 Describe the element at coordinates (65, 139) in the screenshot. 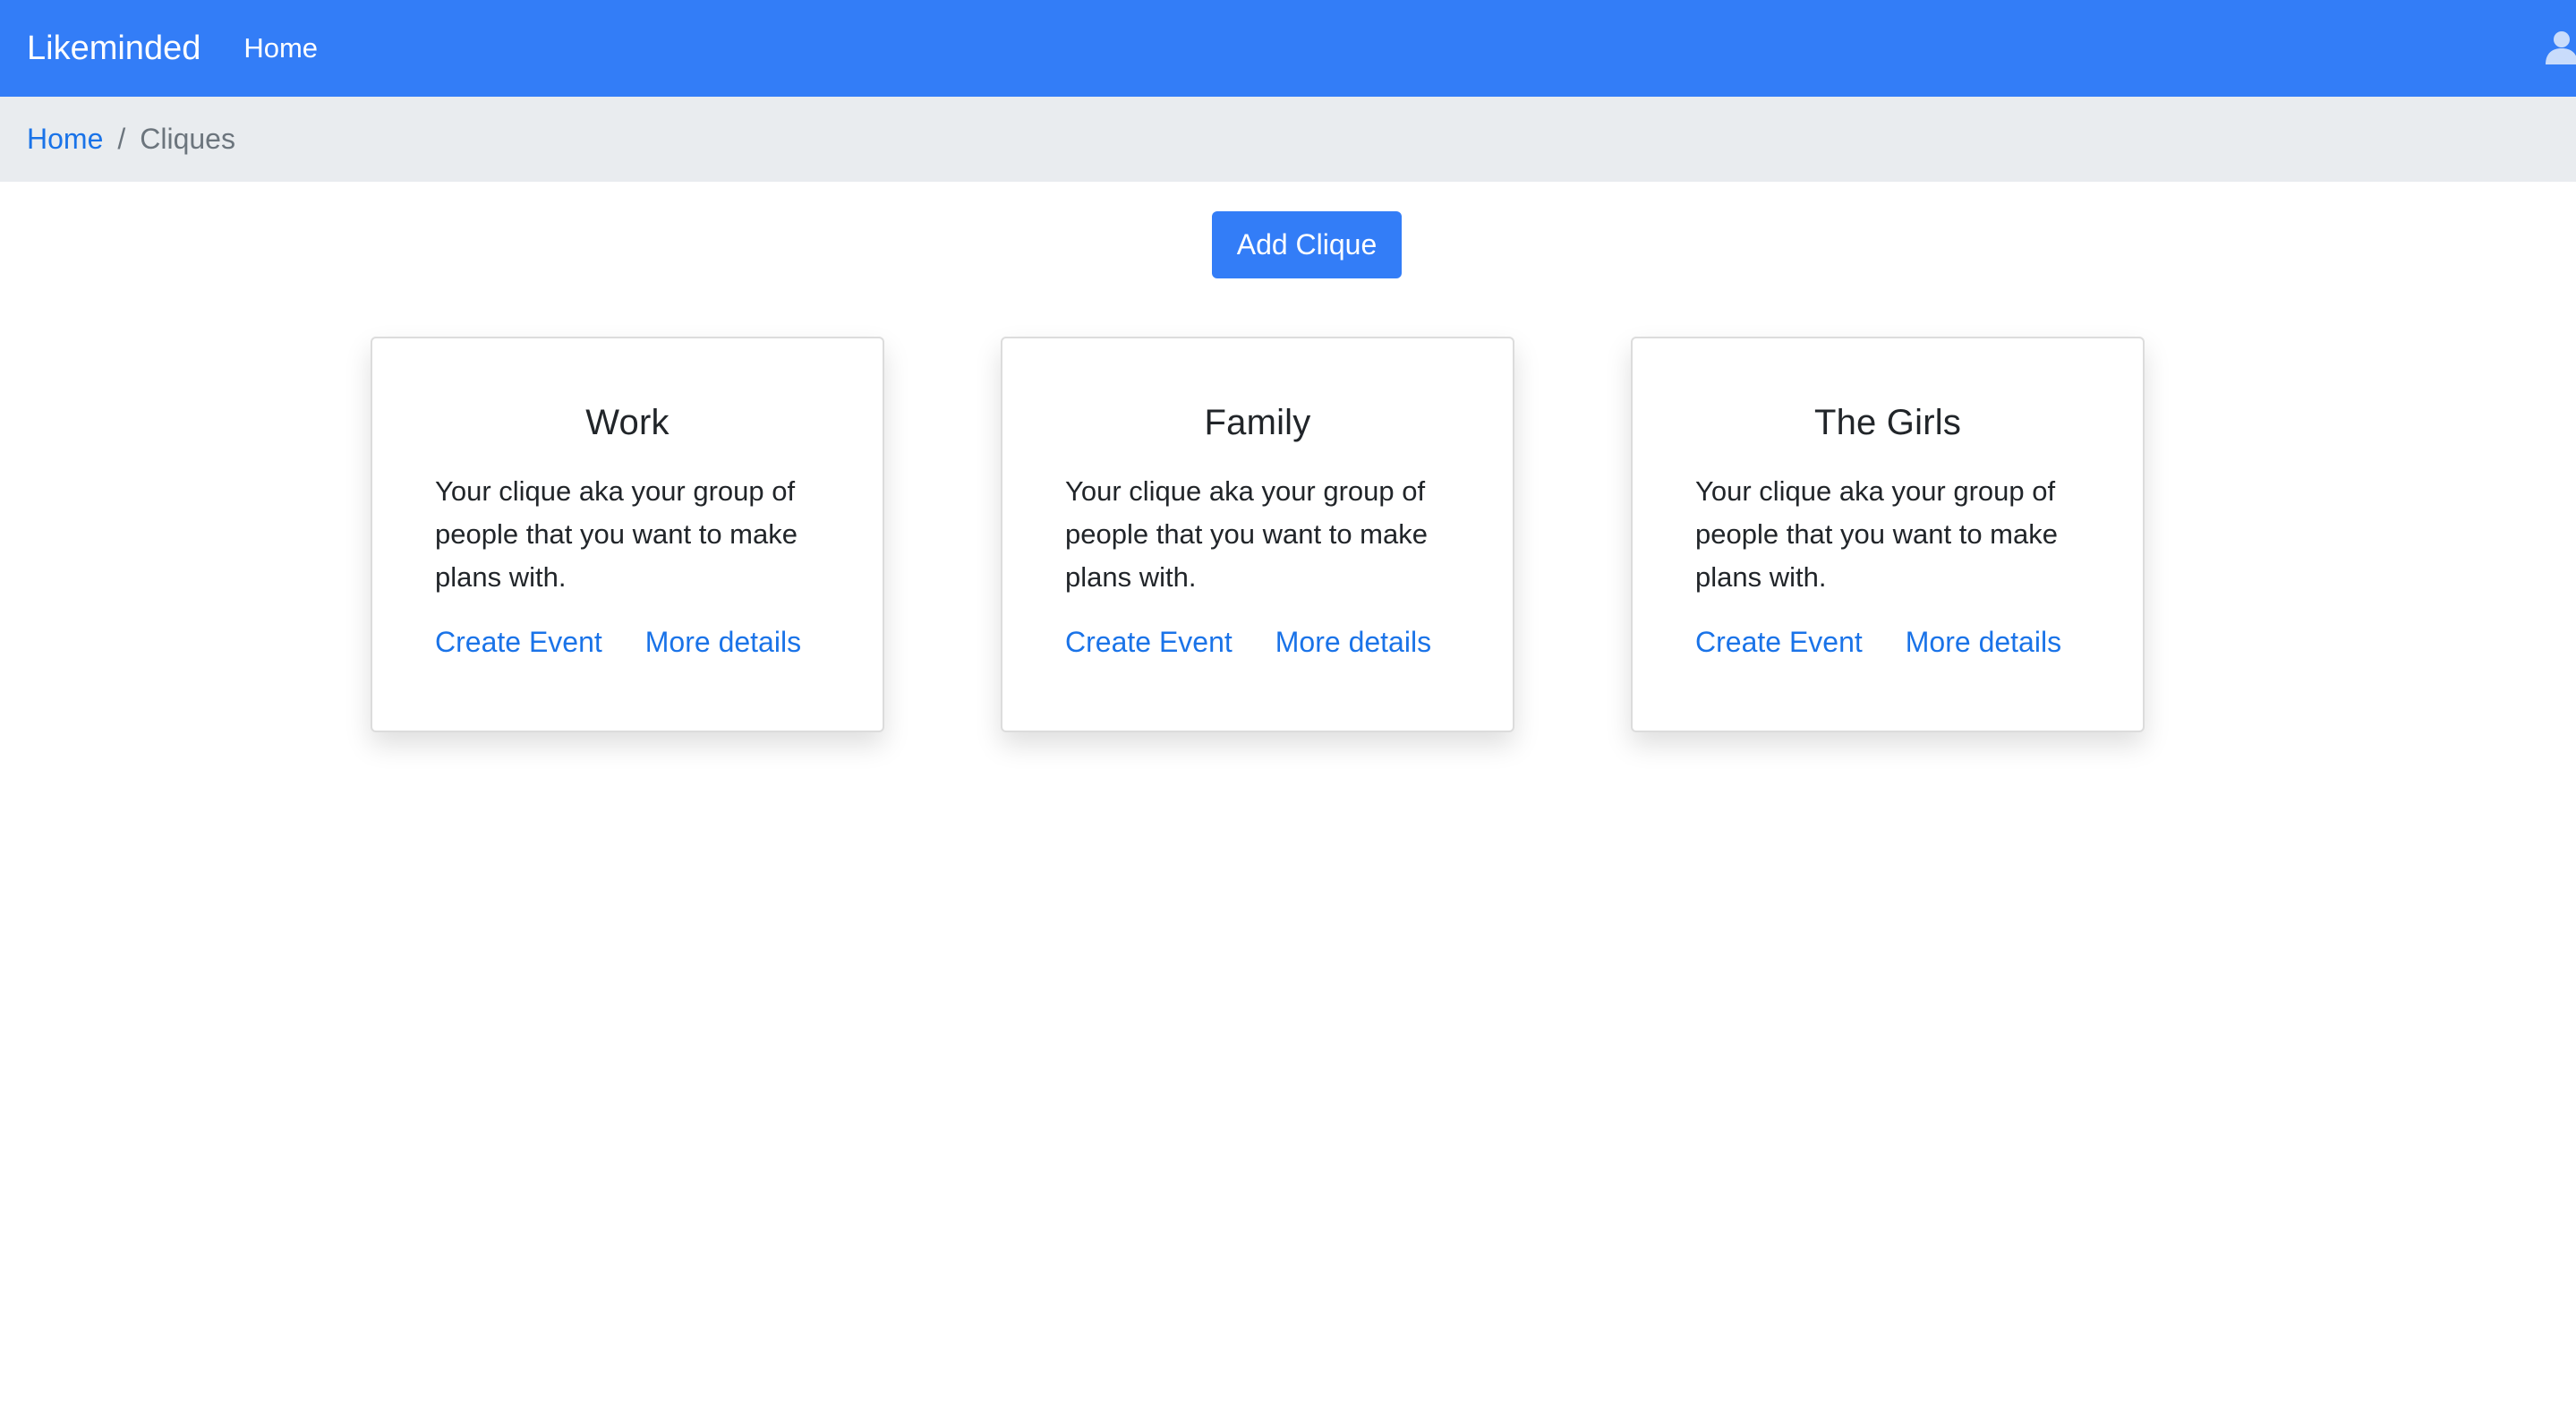

I see `breadcrumb-home-link: Home` at that location.